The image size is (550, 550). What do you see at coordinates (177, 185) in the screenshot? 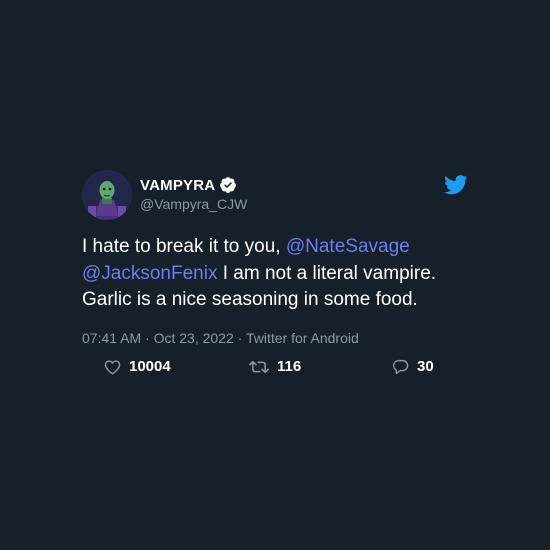
I see `display-name: VAMPYRA` at bounding box center [177, 185].